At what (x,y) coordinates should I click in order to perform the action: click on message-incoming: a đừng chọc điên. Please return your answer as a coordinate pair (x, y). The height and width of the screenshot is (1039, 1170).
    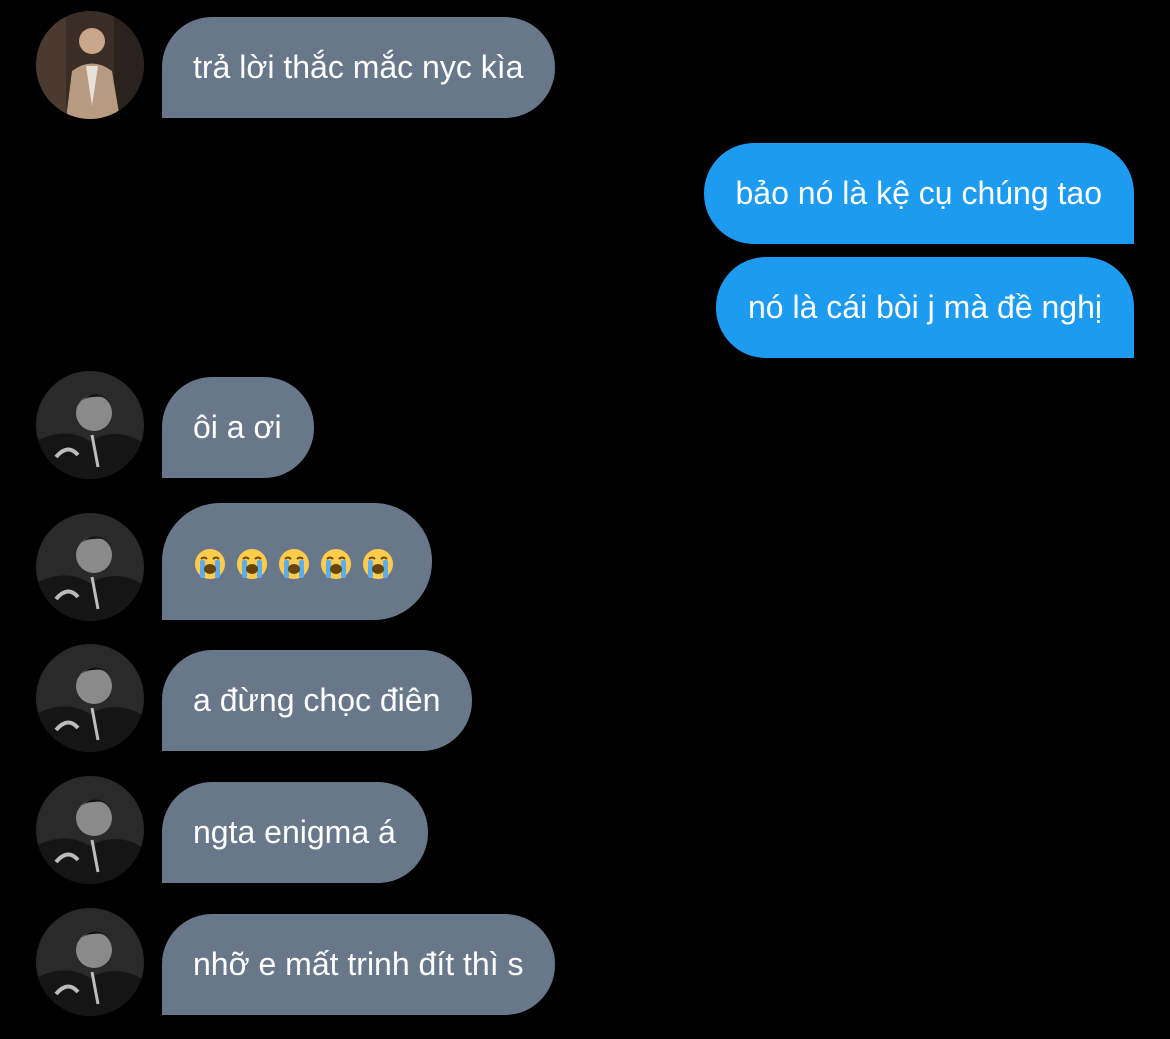
    Looking at the image, I should click on (585, 698).